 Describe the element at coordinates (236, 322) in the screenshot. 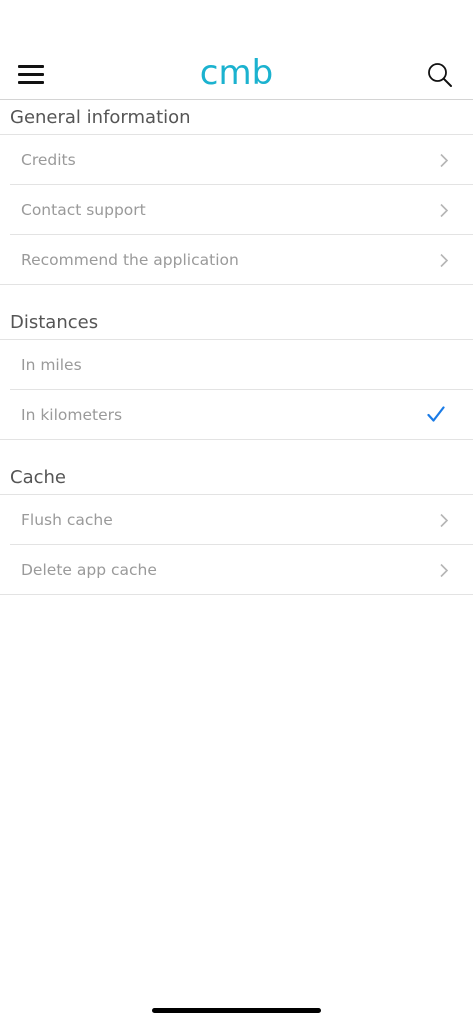

I see `section-title-distances: Distances` at that location.